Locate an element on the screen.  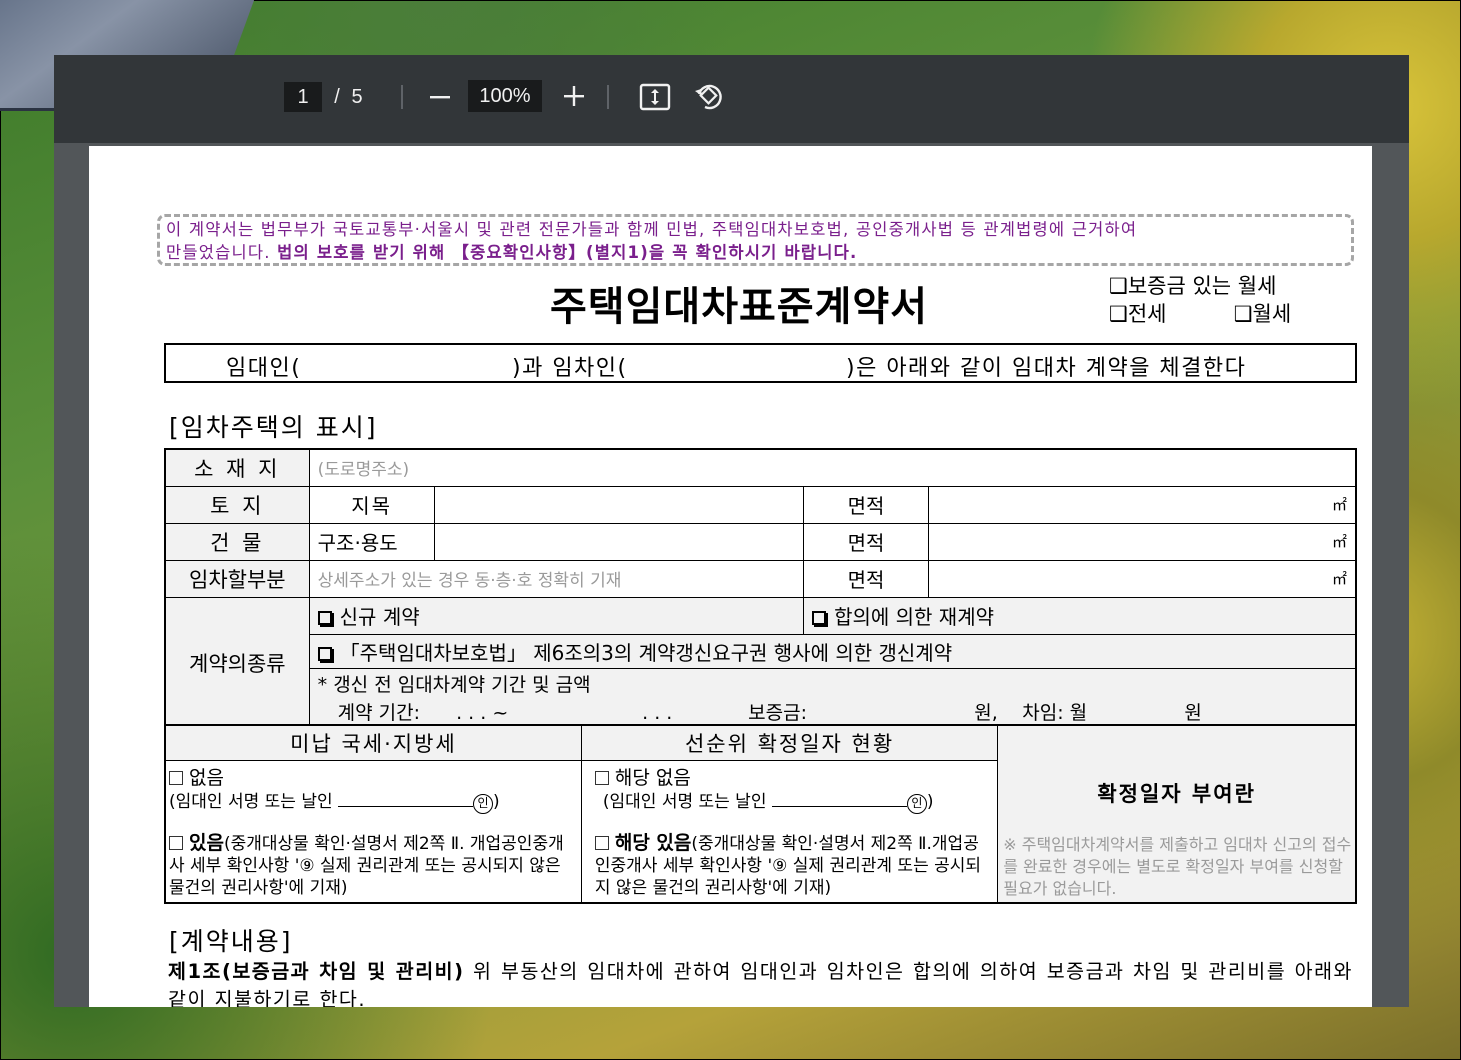
leased-part-label: 임차할부분 is located at coordinates (237, 578).